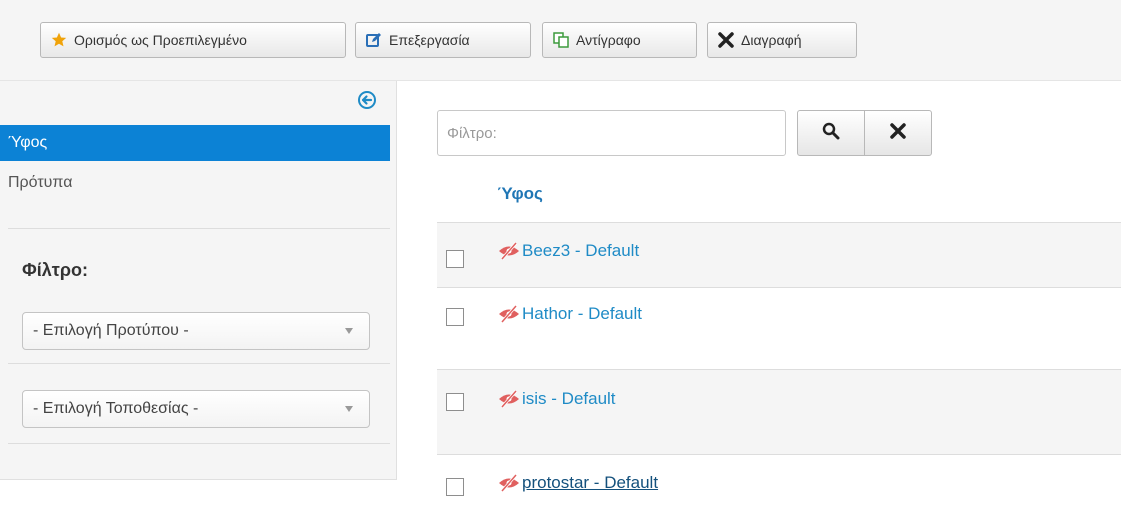 This screenshot has height=513, width=1121. Describe the element at coordinates (196, 331) in the screenshot. I see `template-select: - Επιλογή Προτύπου -` at that location.